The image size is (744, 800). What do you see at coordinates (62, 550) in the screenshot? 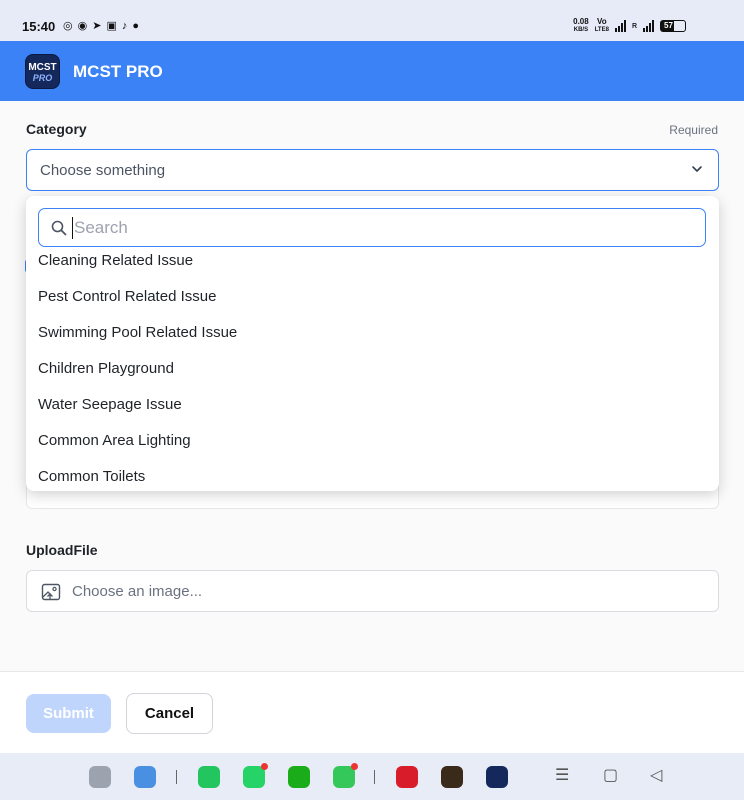
I see `upload-label: UploadFile` at bounding box center [62, 550].